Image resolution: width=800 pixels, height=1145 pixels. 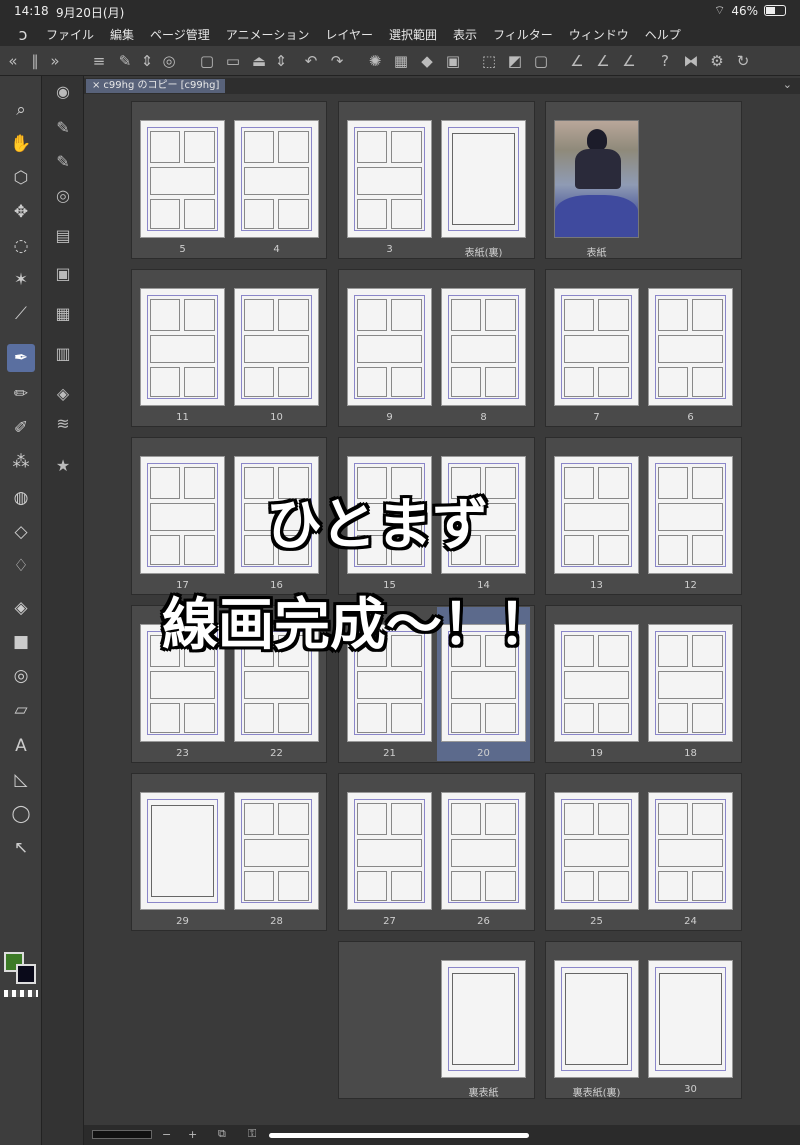 What do you see at coordinates (21, 394) in the screenshot?
I see `pencil-icon: ✏` at bounding box center [21, 394].